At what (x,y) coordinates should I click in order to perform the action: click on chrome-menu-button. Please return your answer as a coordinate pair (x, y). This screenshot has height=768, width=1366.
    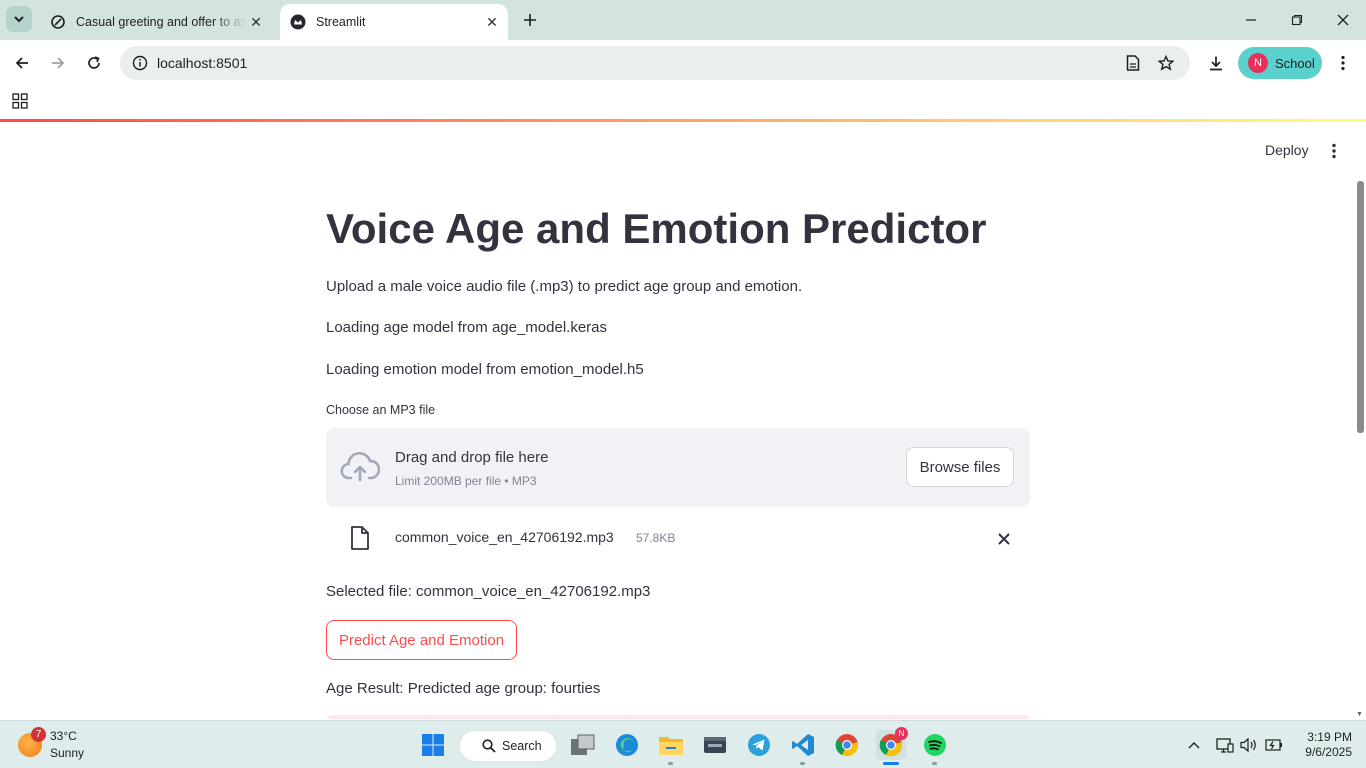
    Looking at the image, I should click on (1343, 63).